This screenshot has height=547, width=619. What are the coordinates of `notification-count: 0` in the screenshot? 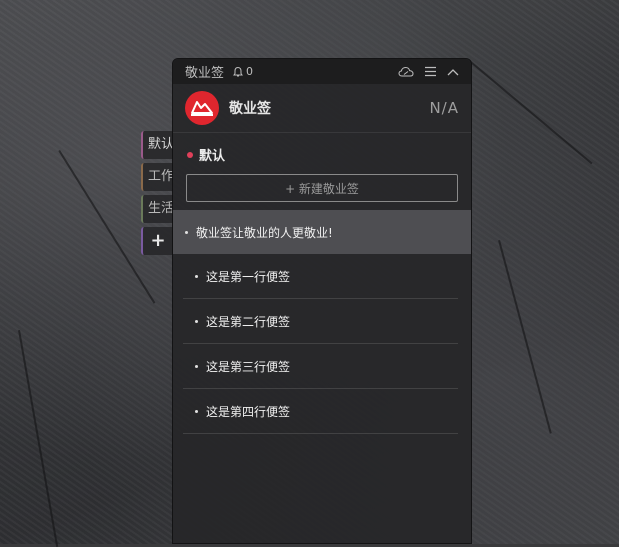 It's located at (250, 71).